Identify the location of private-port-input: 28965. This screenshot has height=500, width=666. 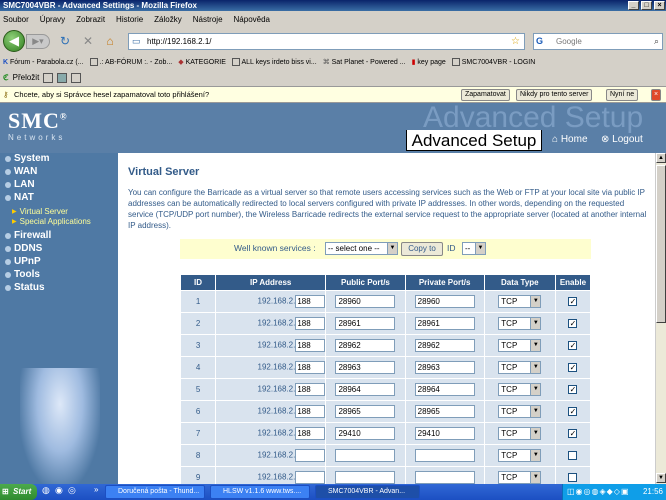
(444, 411).